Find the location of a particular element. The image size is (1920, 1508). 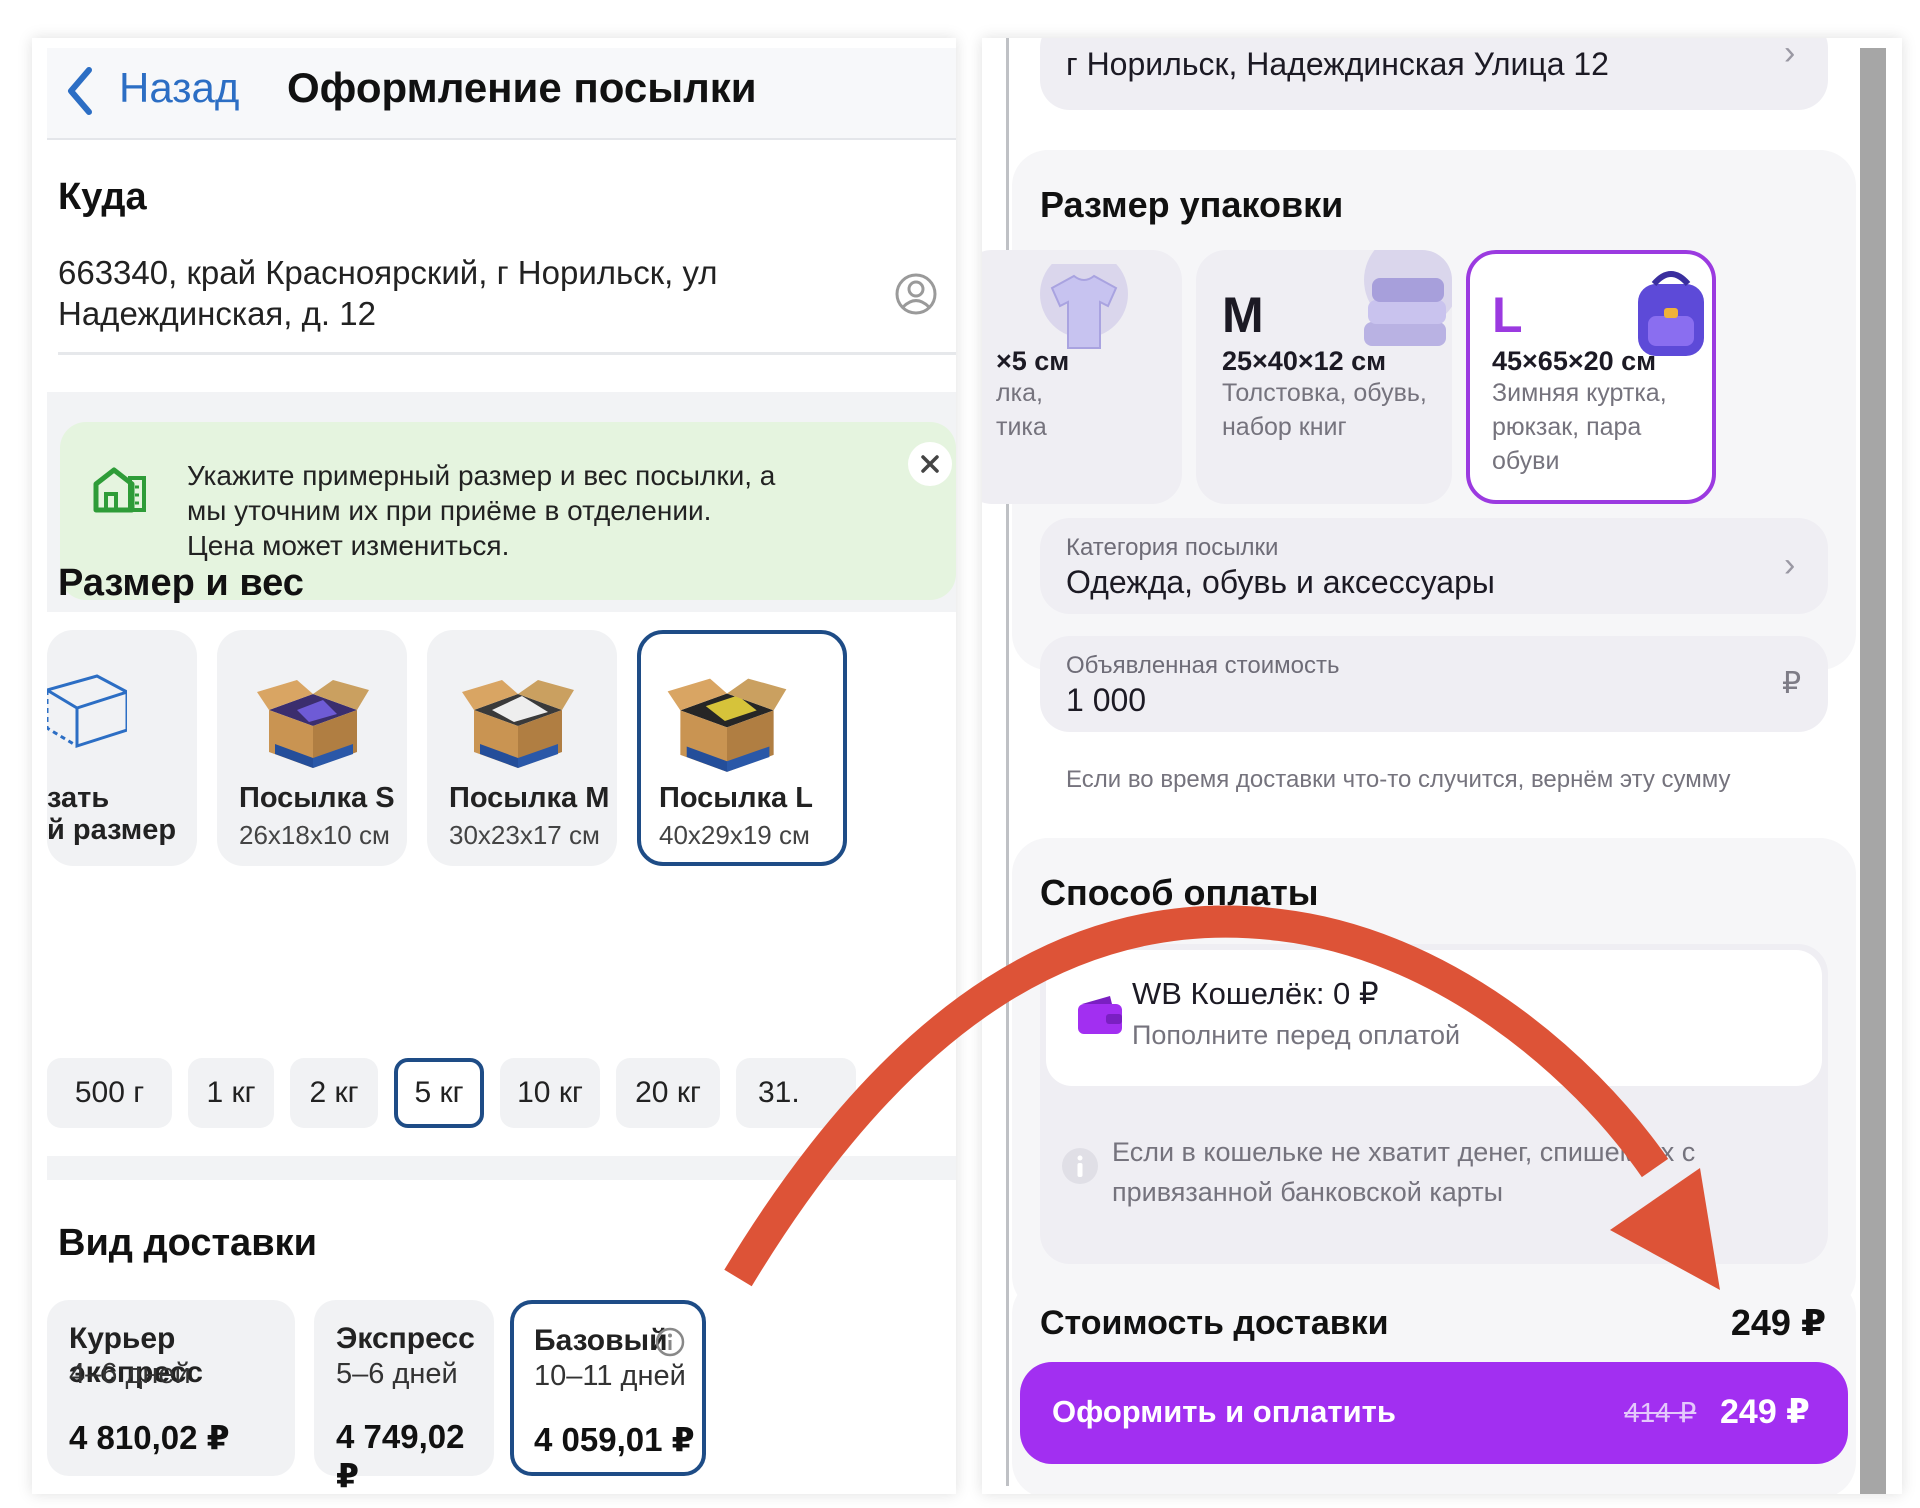

annotation-arrow is located at coordinates (1222, 1097).